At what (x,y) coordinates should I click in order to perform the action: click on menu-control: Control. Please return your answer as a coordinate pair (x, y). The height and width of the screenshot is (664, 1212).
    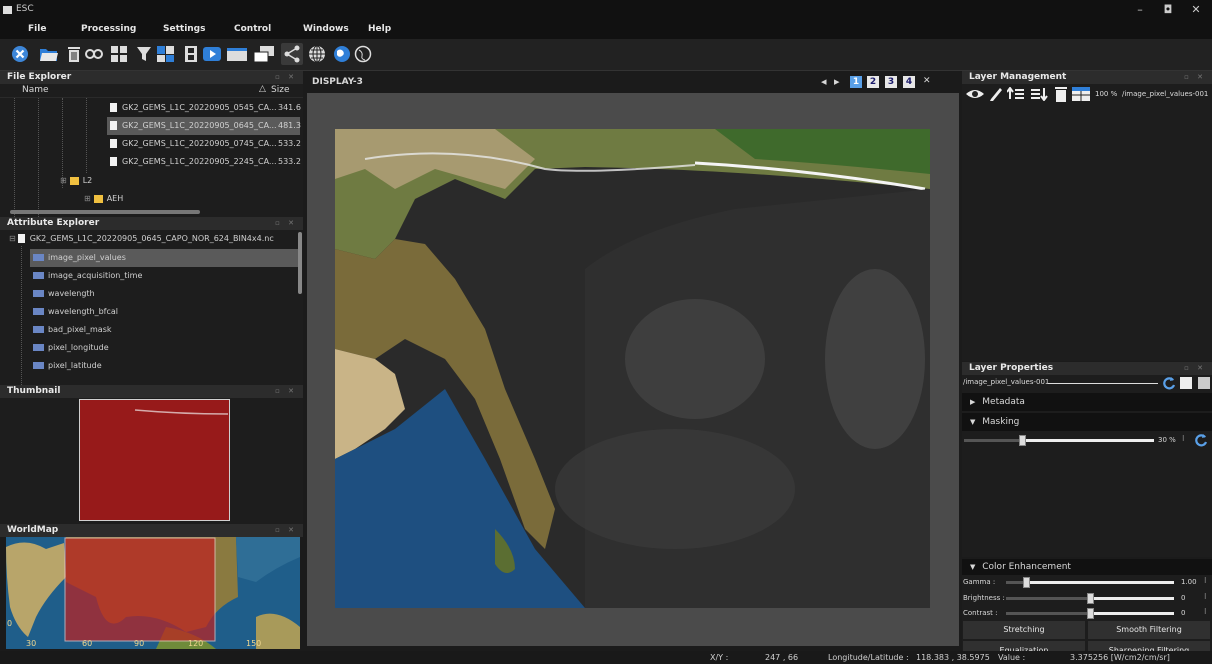
    Looking at the image, I should click on (252, 29).